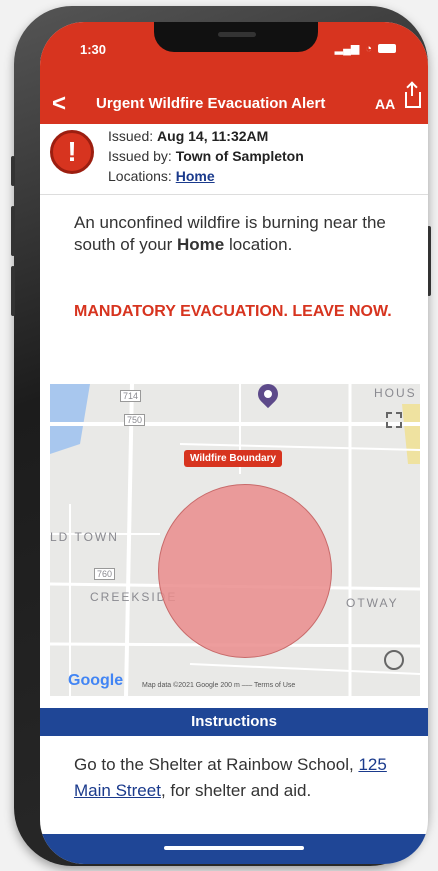  I want to click on mandatory-evacuation: MANDATORY EVACUATION. LEAVE NOW., so click(233, 311).